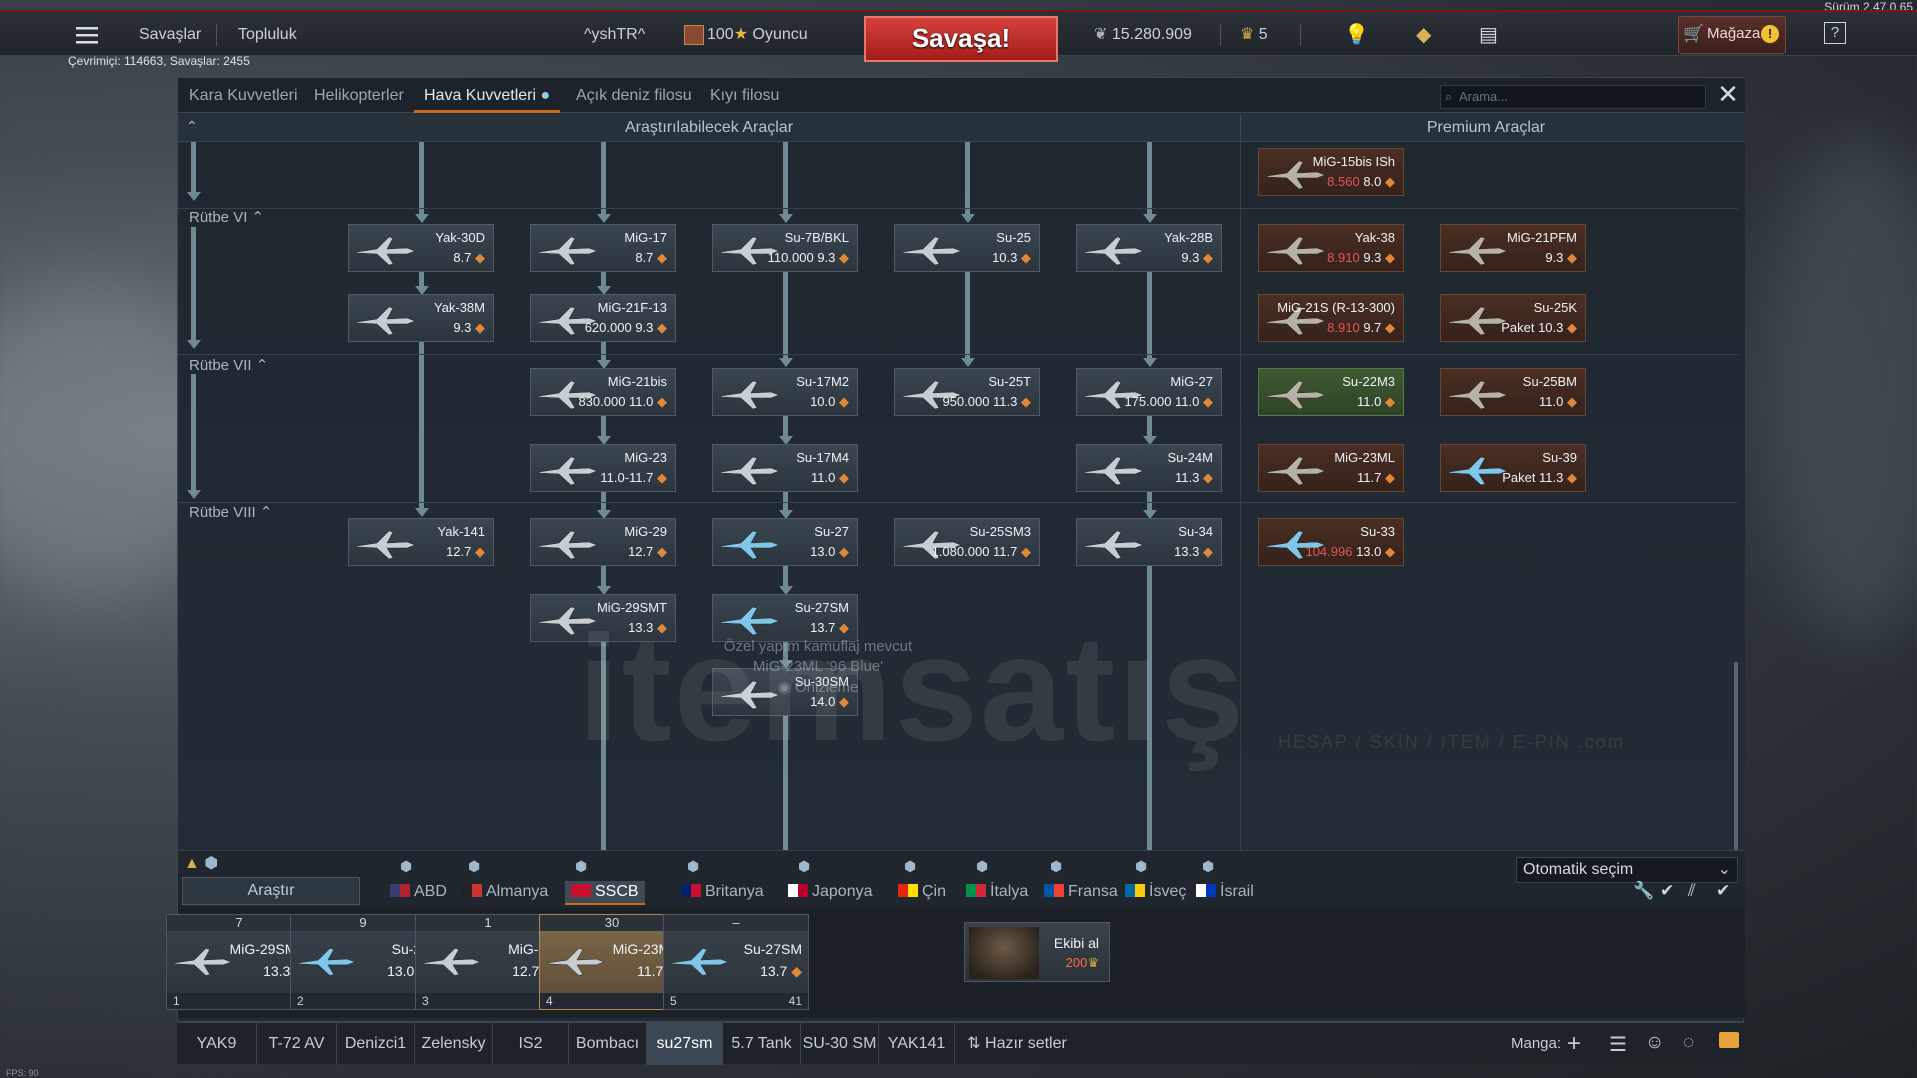 This screenshot has width=1917, height=1078. Describe the element at coordinates (1331, 318) in the screenshot. I see `vehicle-card: MiG-21S (R-13-300) 8.910 9.7 ◆` at that location.